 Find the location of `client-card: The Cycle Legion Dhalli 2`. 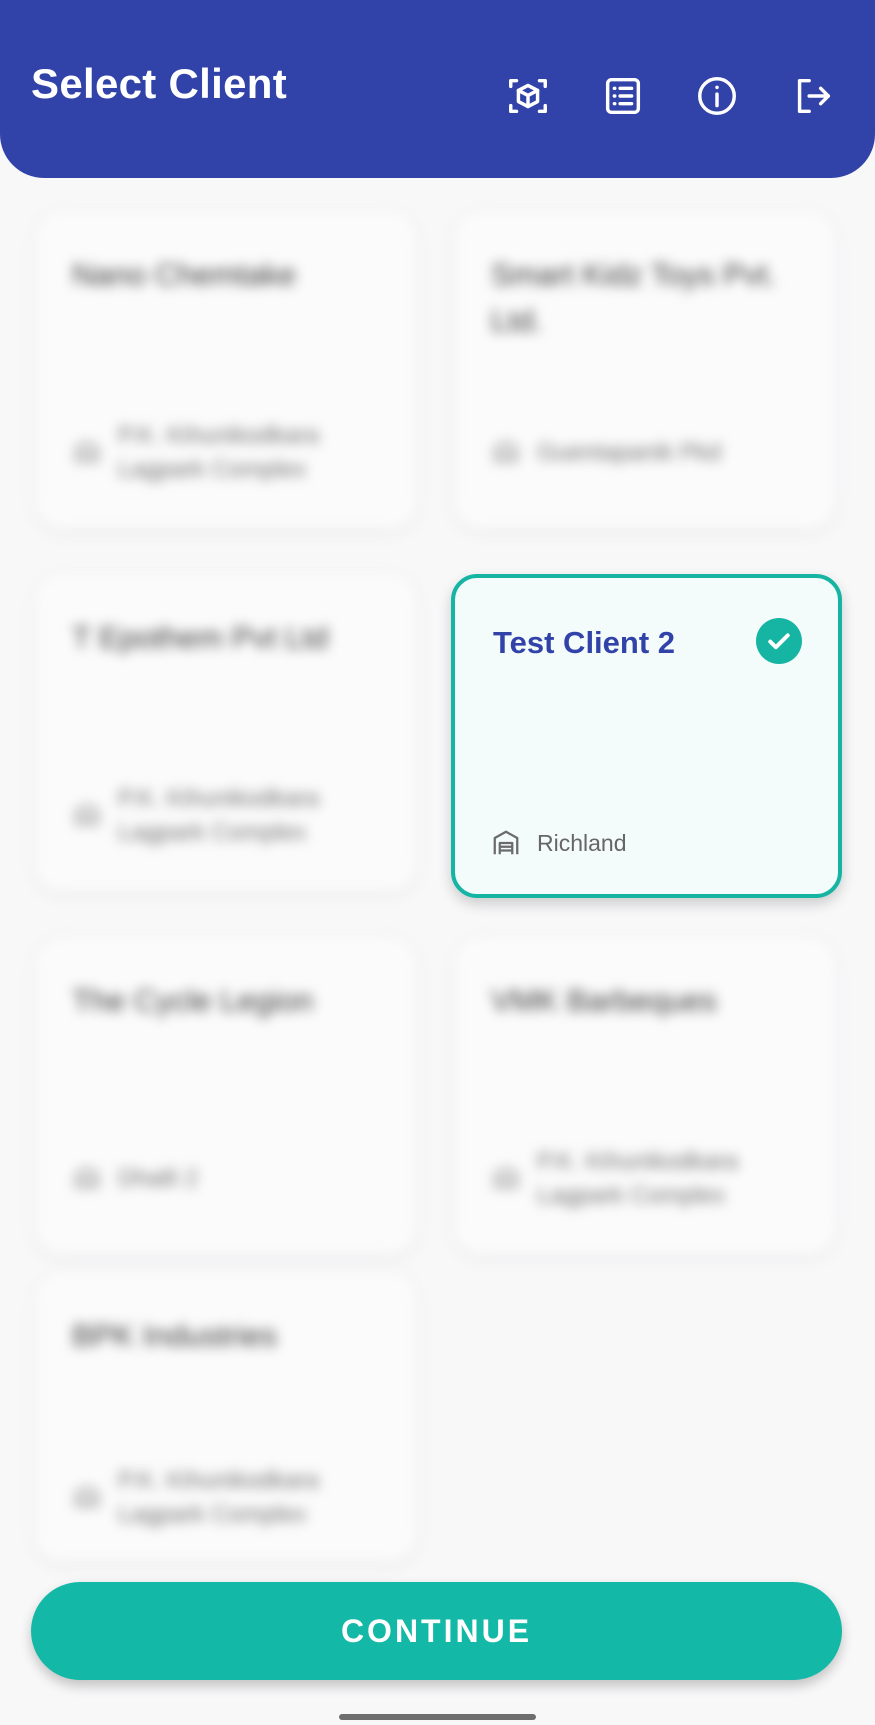

client-card: The Cycle Legion Dhalli 2 is located at coordinates (226, 1096).